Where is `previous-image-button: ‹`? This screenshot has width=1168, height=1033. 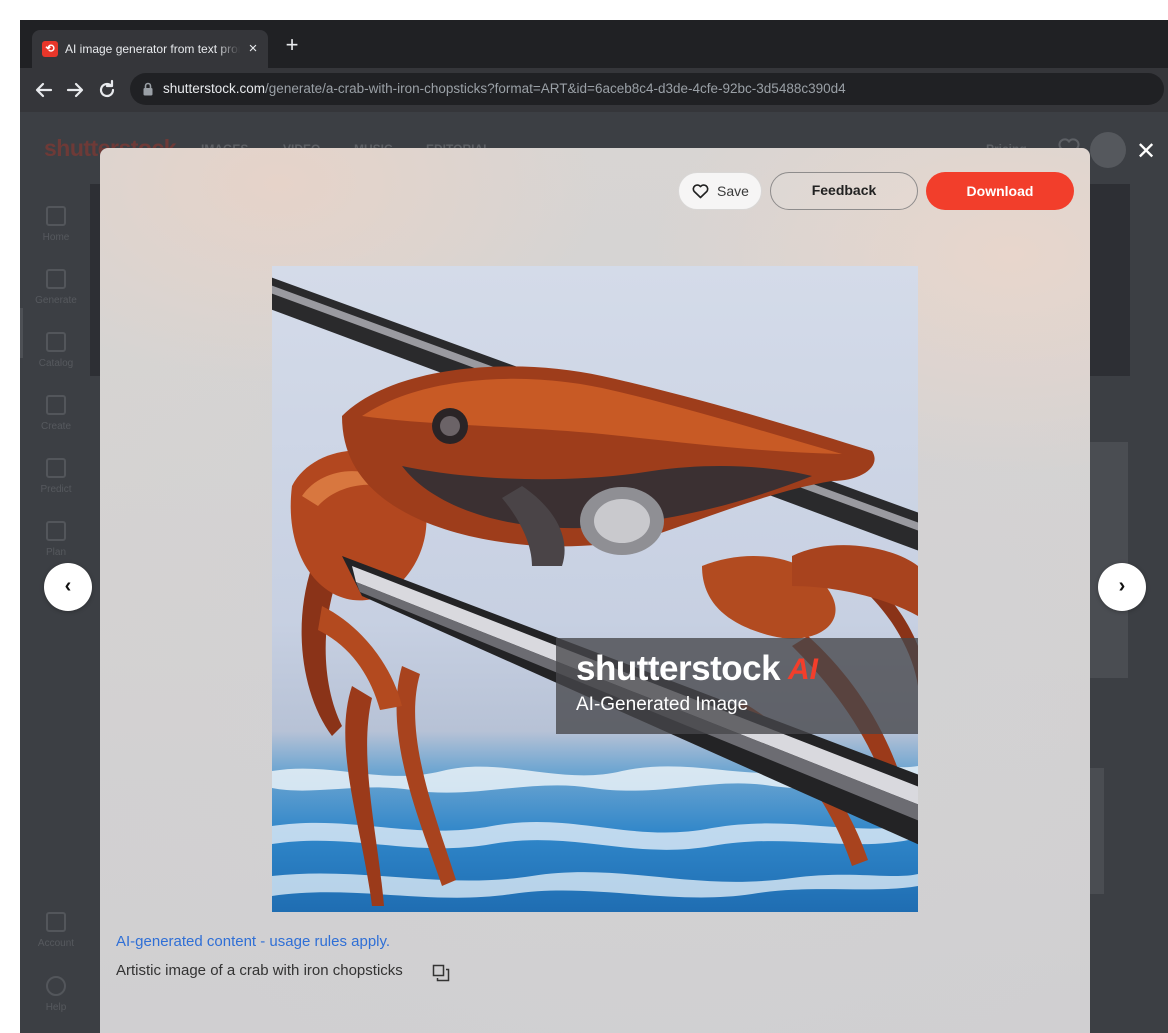
previous-image-button: ‹ is located at coordinates (68, 587).